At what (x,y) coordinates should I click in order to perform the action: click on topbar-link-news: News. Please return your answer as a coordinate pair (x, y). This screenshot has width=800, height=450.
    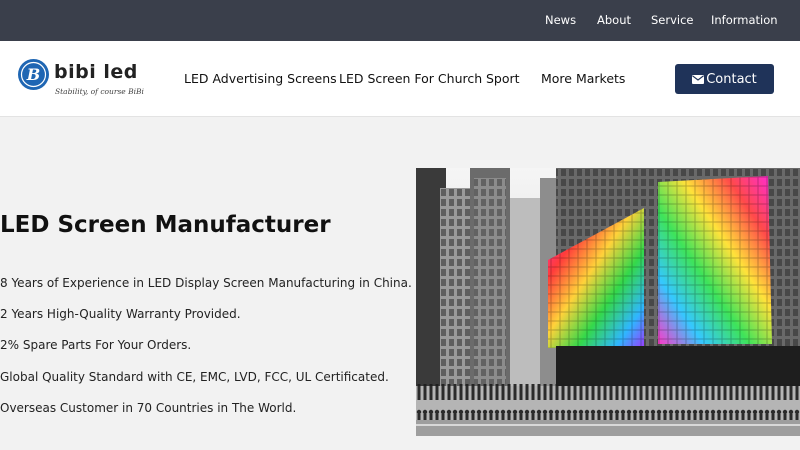
    Looking at the image, I should click on (560, 20).